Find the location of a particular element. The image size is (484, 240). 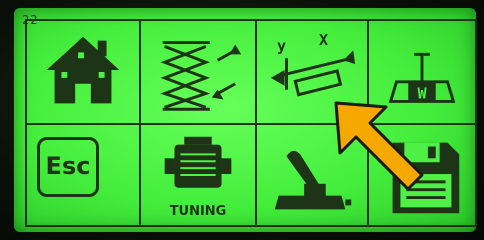

menu-item-escape: Esc is located at coordinates (83, 175).